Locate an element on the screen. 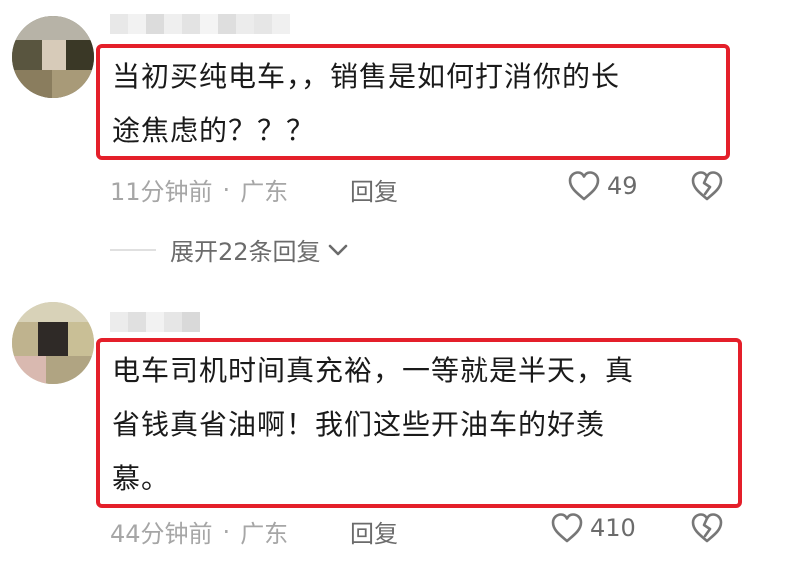  expand-replies-label: 展开22条回复 is located at coordinates (245, 252).